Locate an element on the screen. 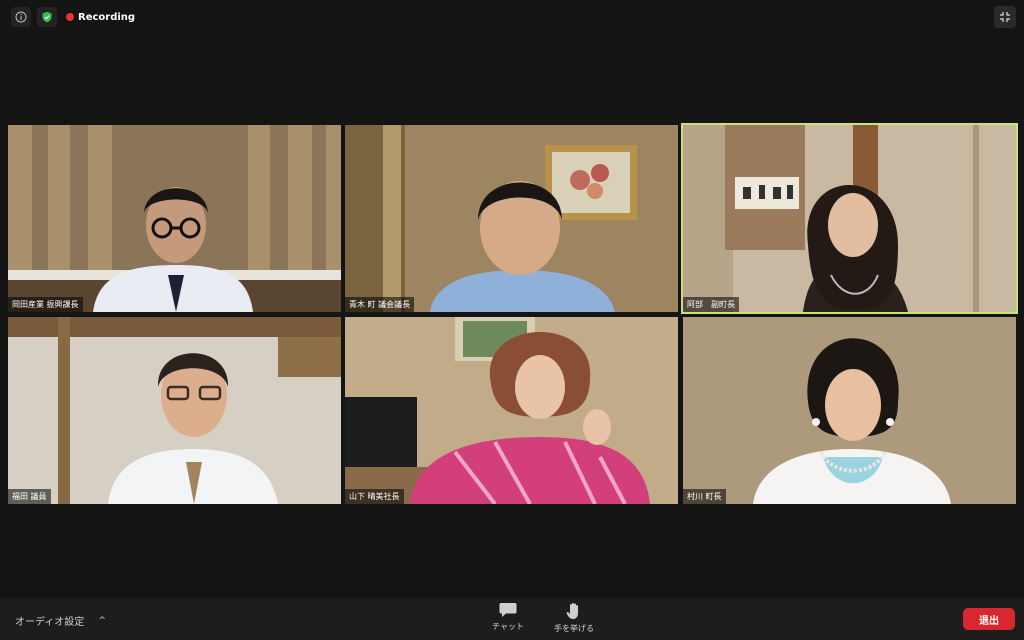  chat-icon is located at coordinates (508, 610).